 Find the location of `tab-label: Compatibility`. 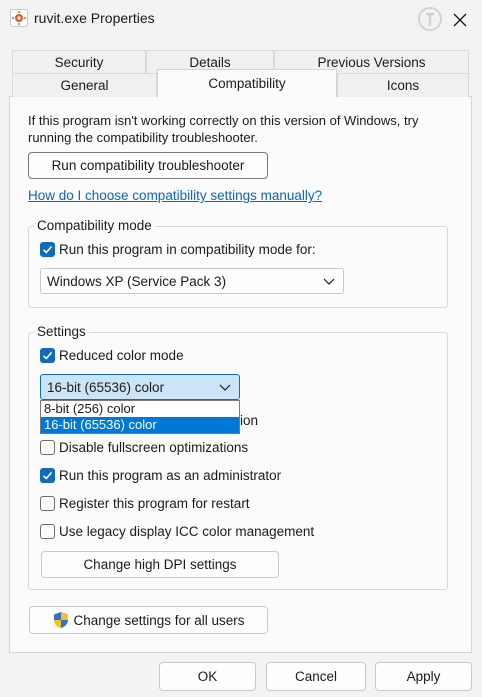

tab-label: Compatibility is located at coordinates (247, 83).